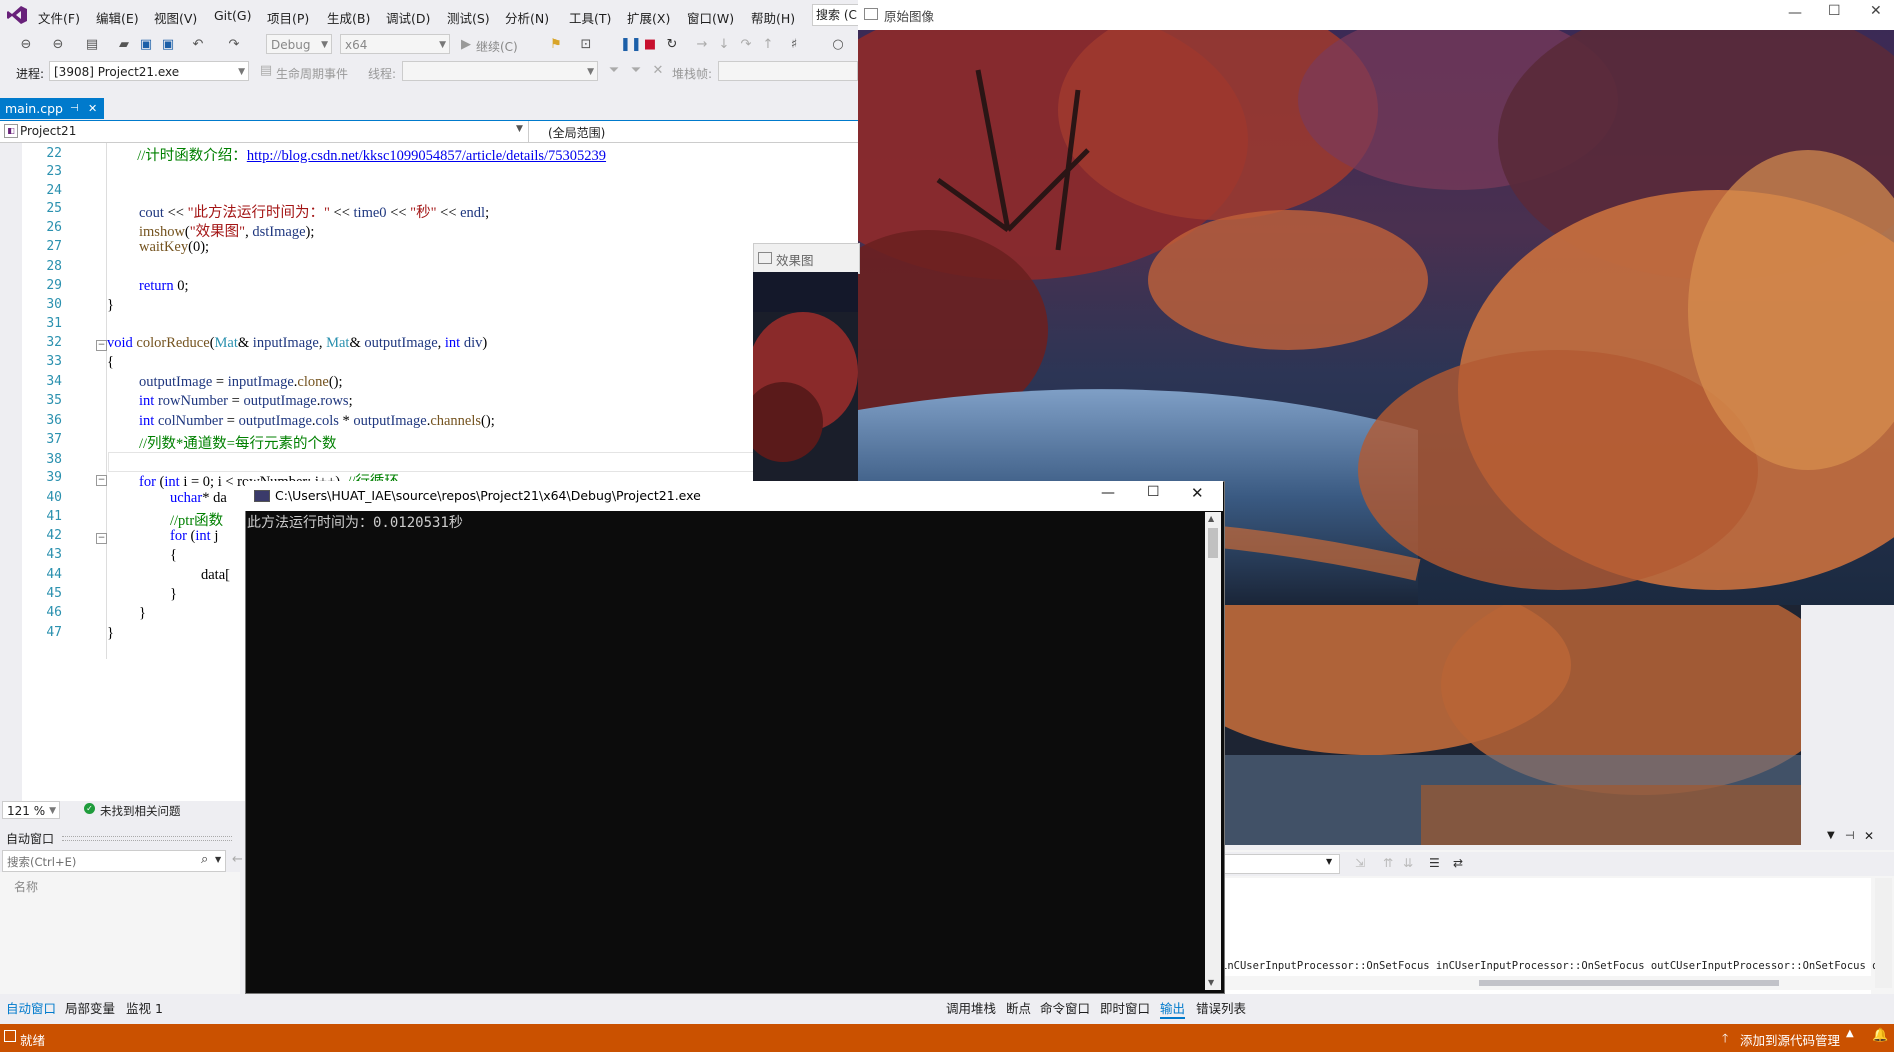 This screenshot has height=1052, width=1894. Describe the element at coordinates (11, 472) in the screenshot. I see `breakpoint-margin` at that location.